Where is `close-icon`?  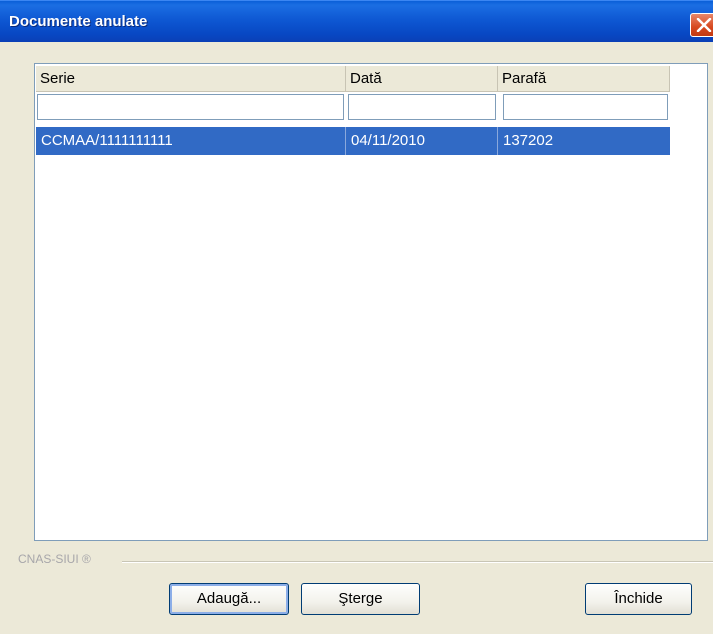
close-icon is located at coordinates (704, 25).